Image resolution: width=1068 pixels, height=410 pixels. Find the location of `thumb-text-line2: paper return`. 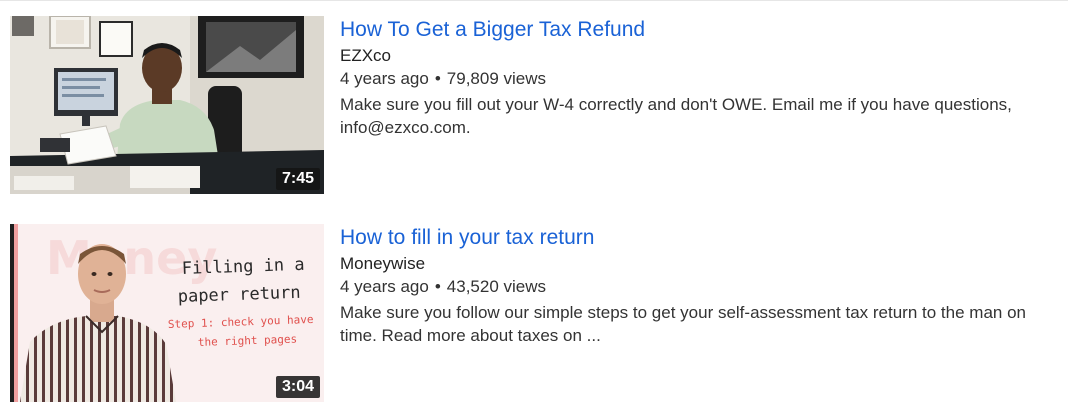

thumb-text-line2: paper return is located at coordinates (238, 295).